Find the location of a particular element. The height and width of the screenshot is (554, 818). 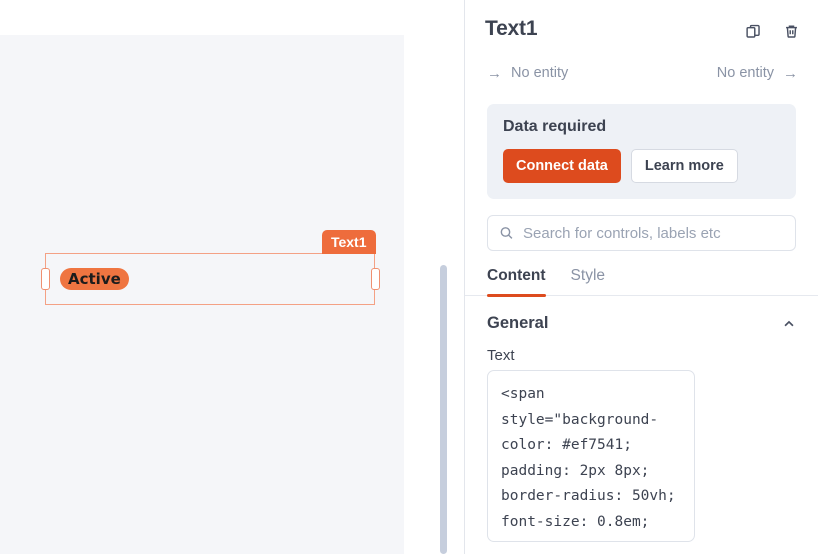

data-required-actions: Connect data Learn more is located at coordinates (641, 166).